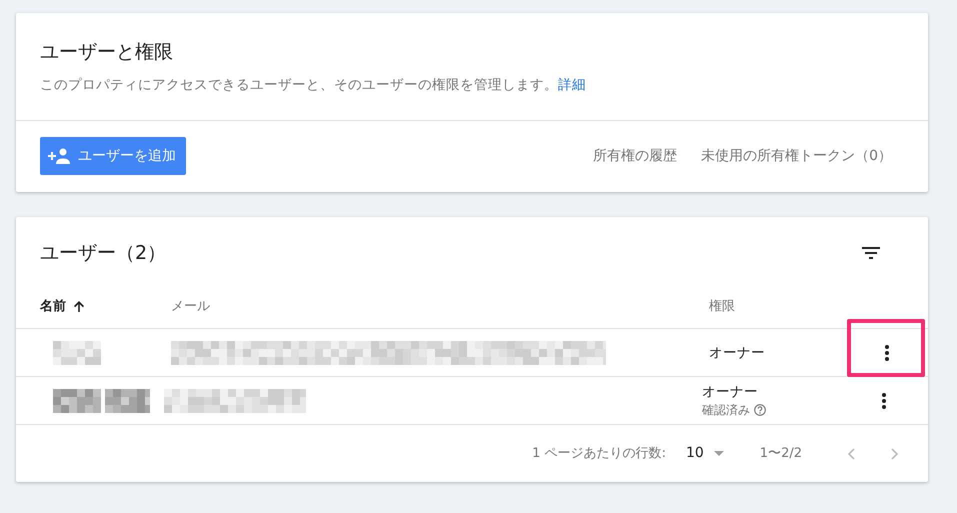  Describe the element at coordinates (781, 453) in the screenshot. I see `page-range-text: 1〜2/2` at that location.